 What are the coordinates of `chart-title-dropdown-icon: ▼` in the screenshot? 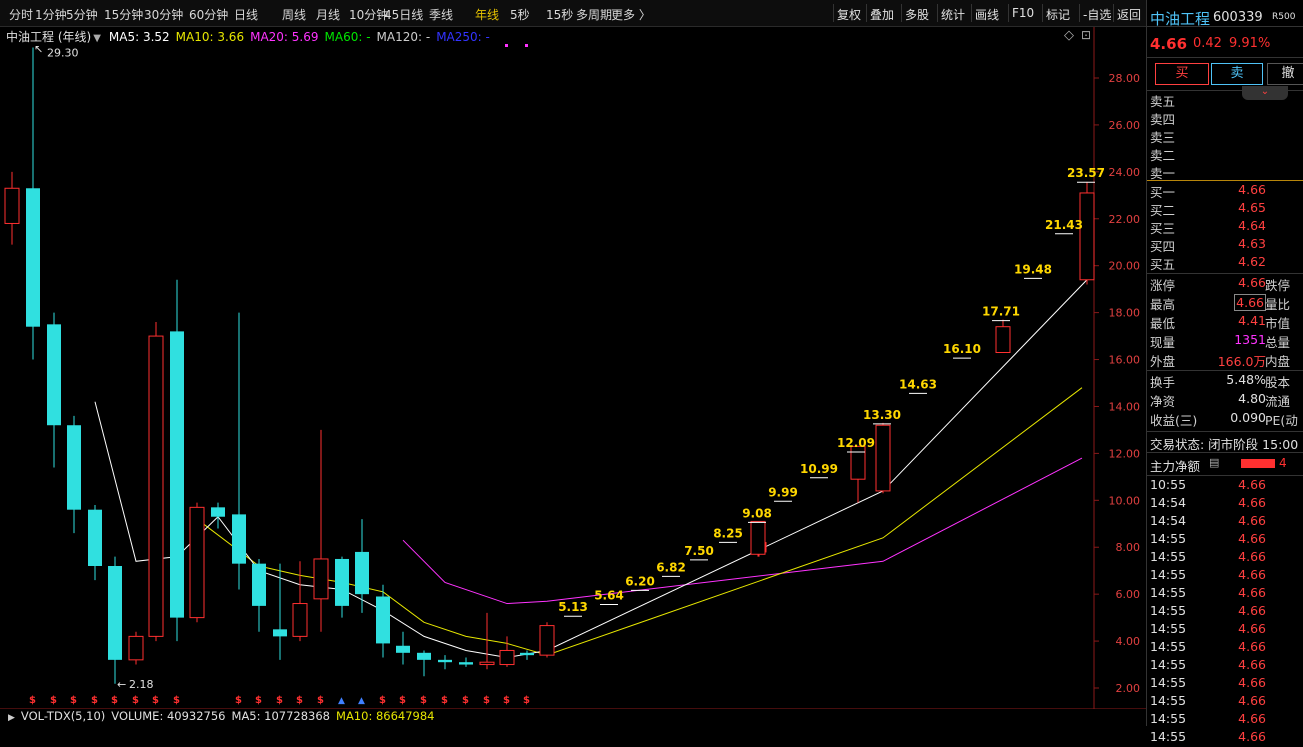 It's located at (97, 38).